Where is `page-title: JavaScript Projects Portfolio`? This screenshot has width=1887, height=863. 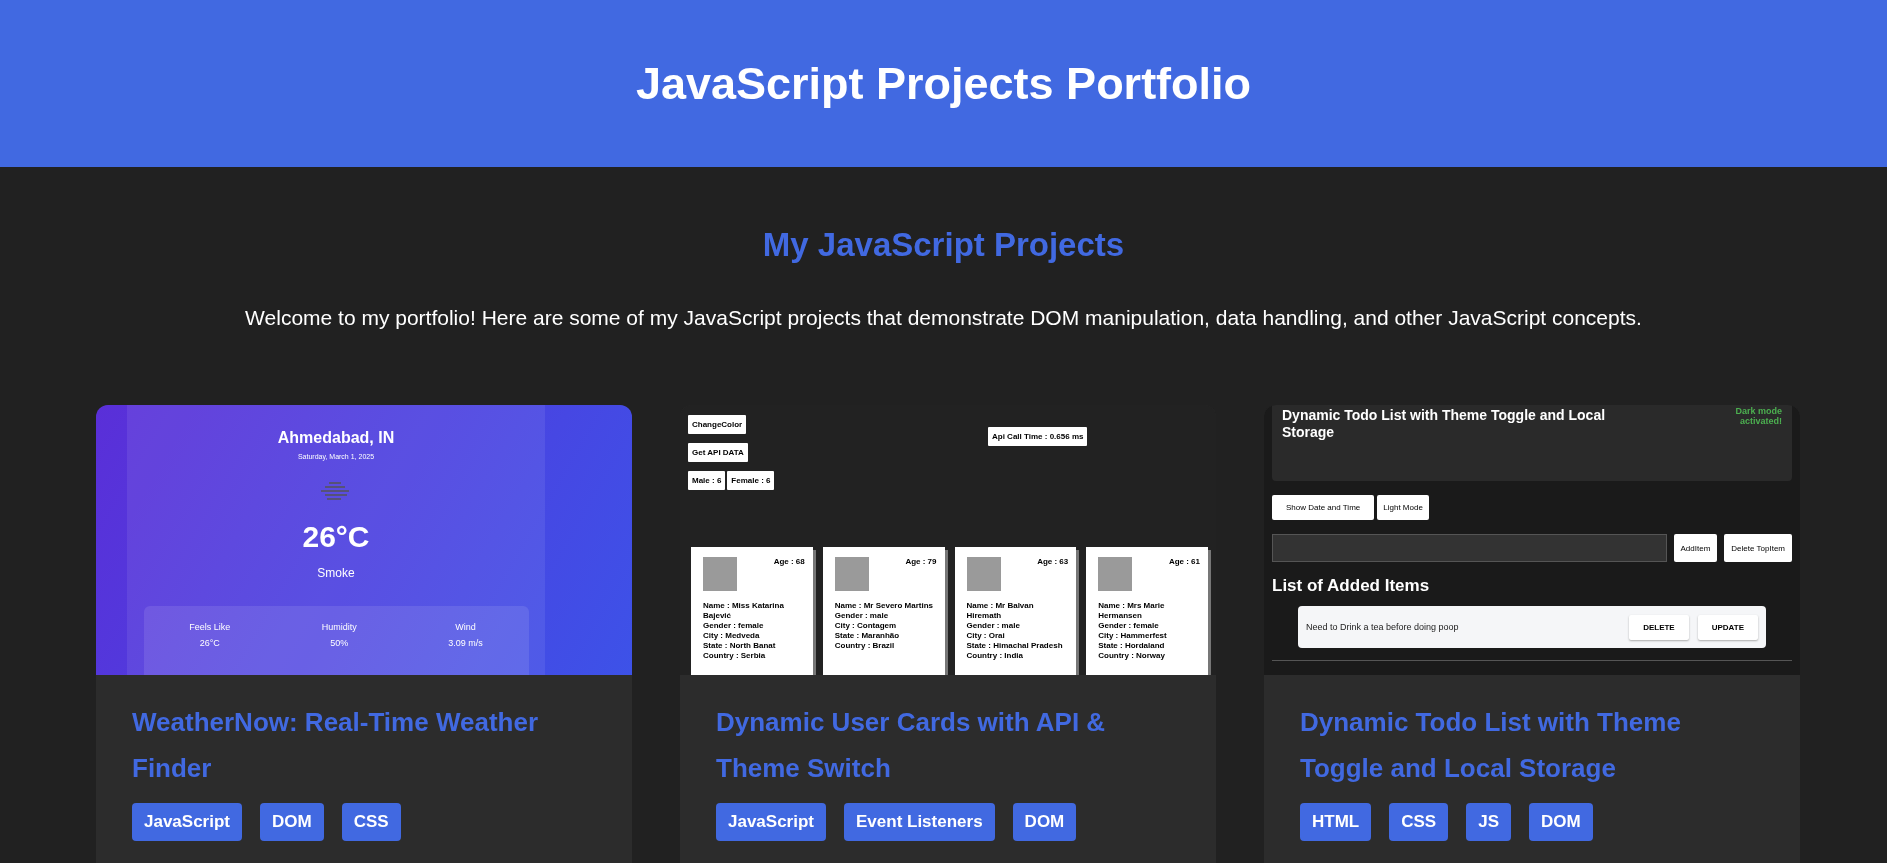
page-title: JavaScript Projects Portfolio is located at coordinates (943, 83).